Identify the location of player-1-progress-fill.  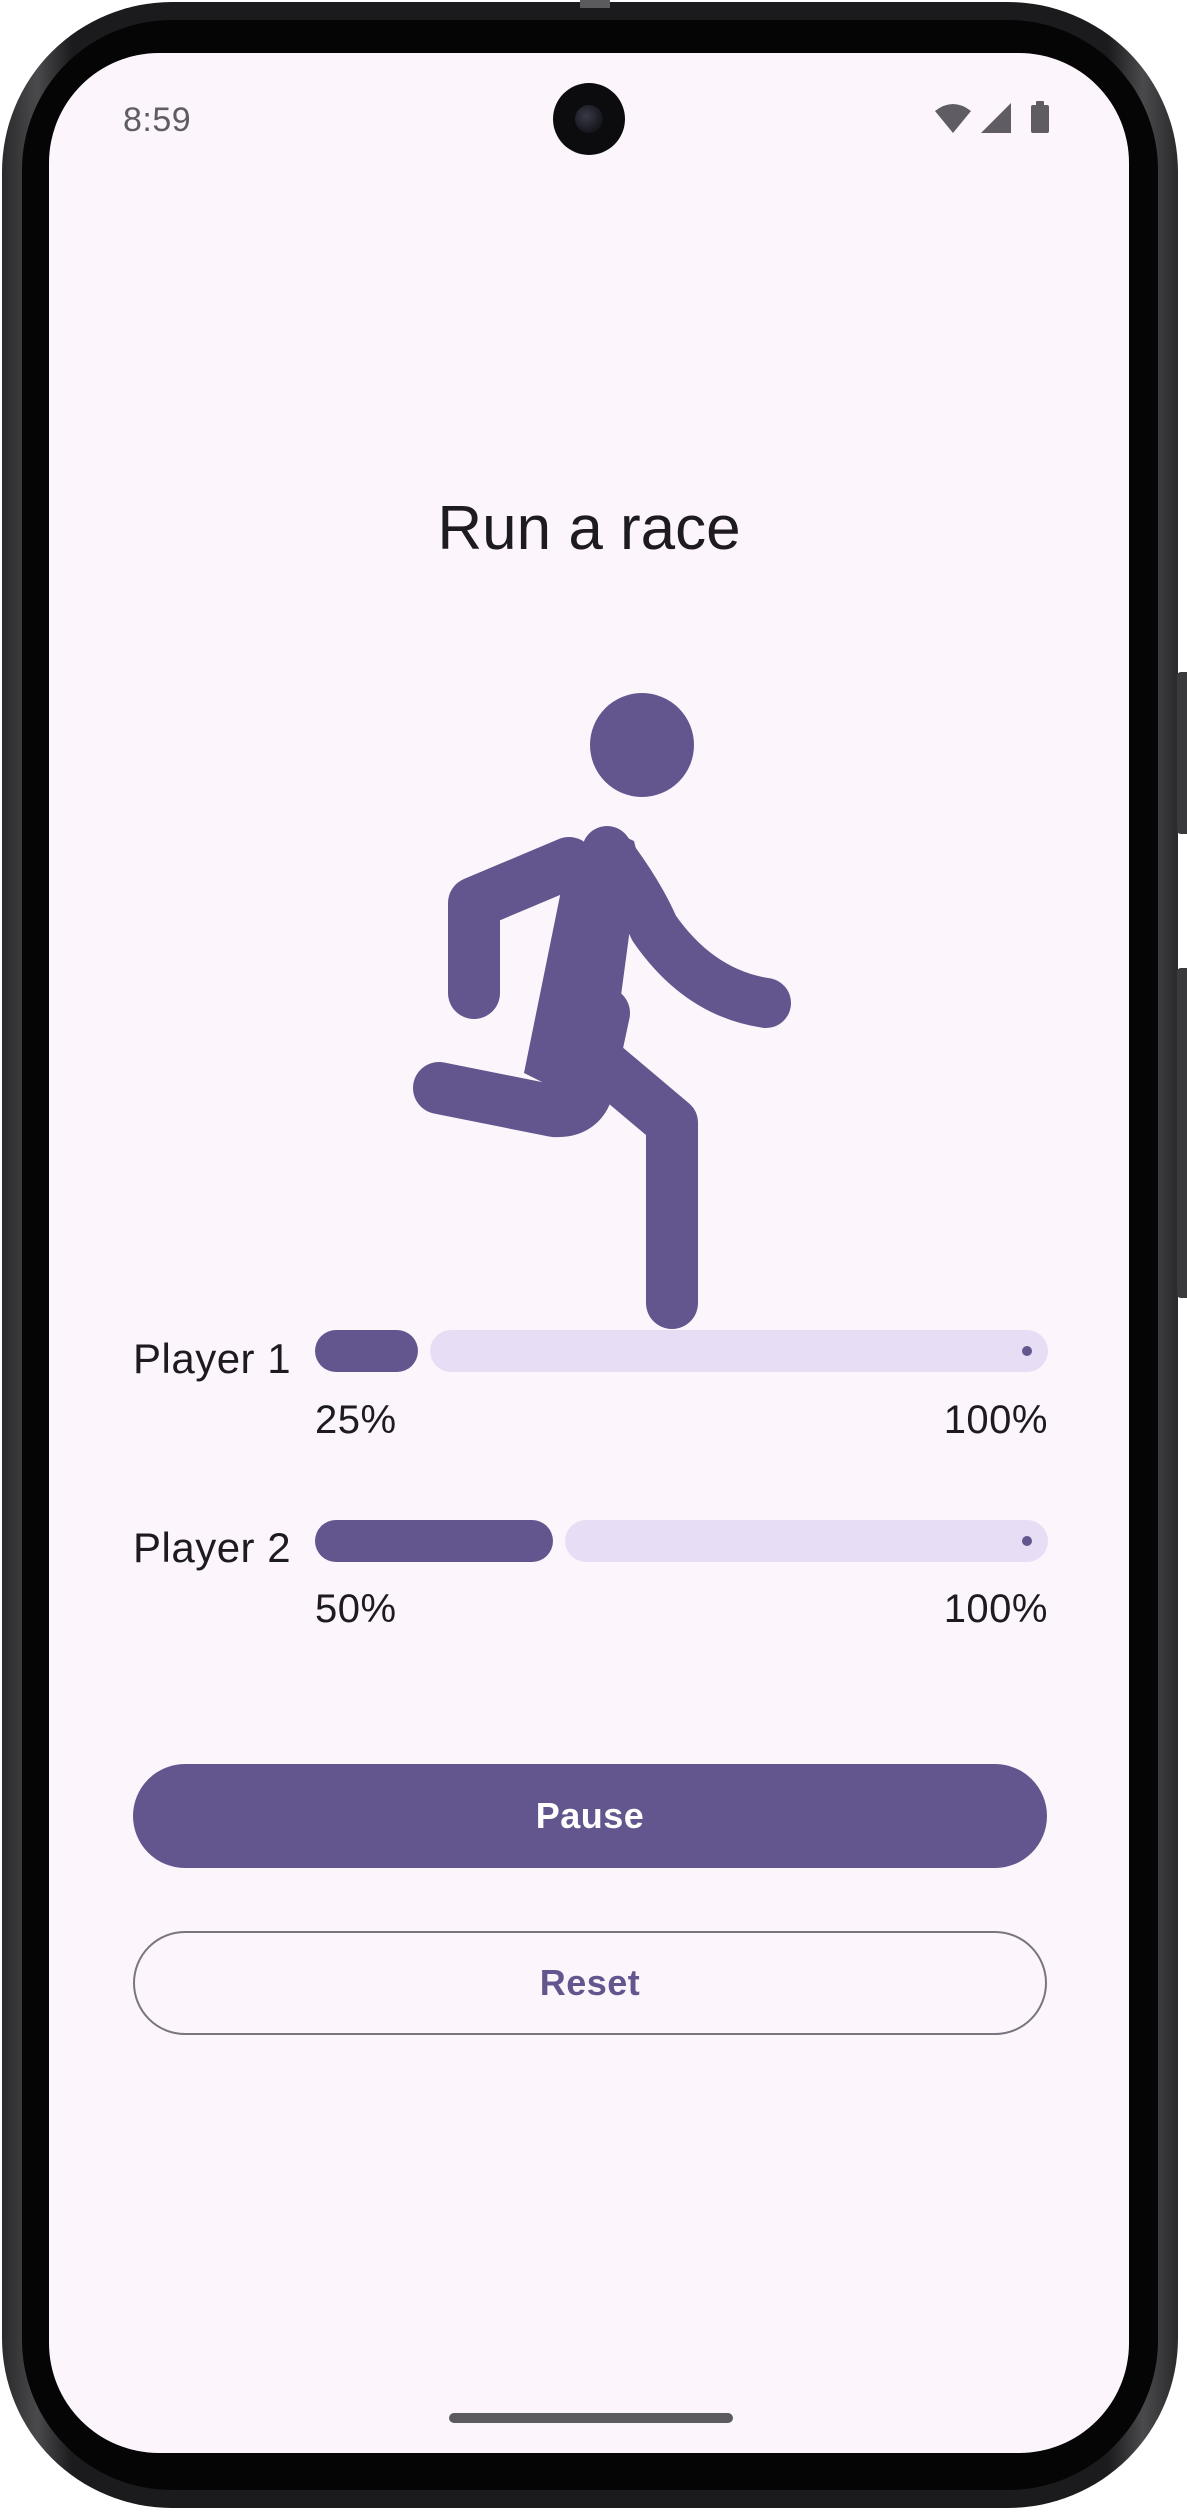
(366, 1351).